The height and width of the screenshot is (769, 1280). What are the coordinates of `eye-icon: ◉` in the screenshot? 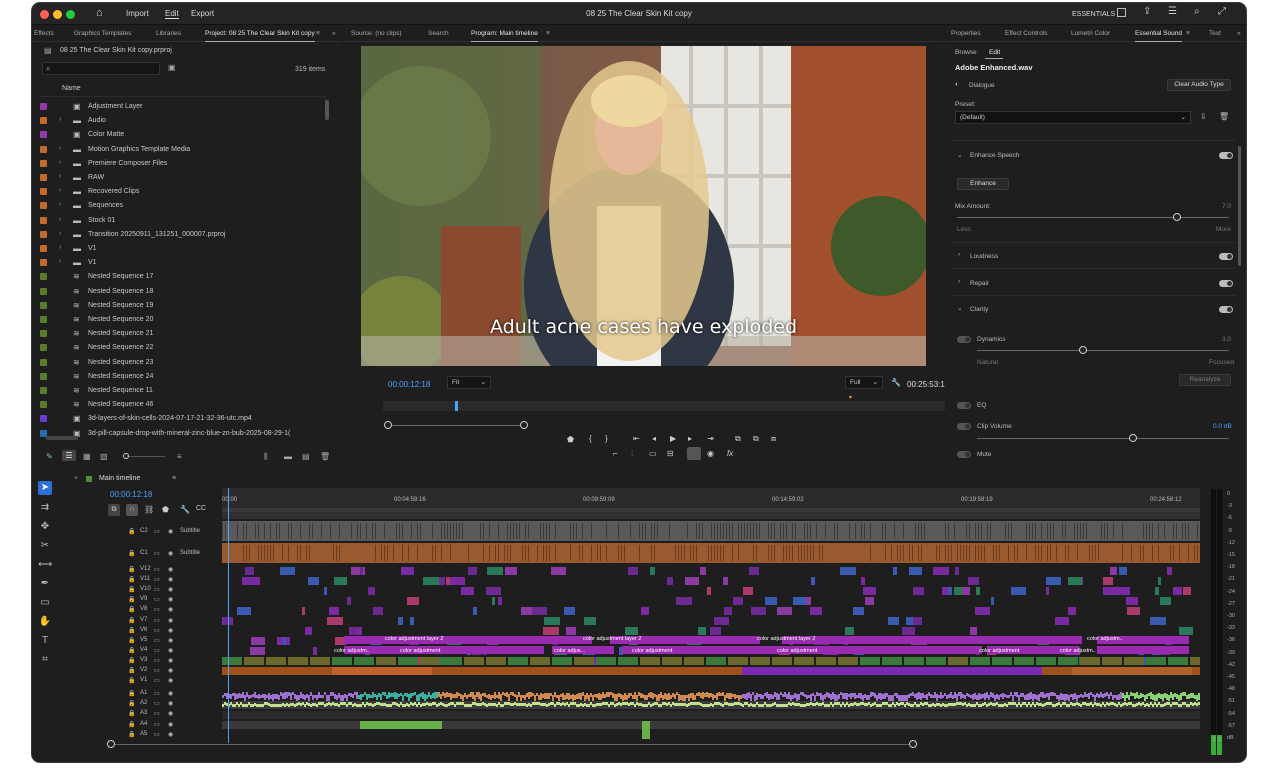 It's located at (170, 553).